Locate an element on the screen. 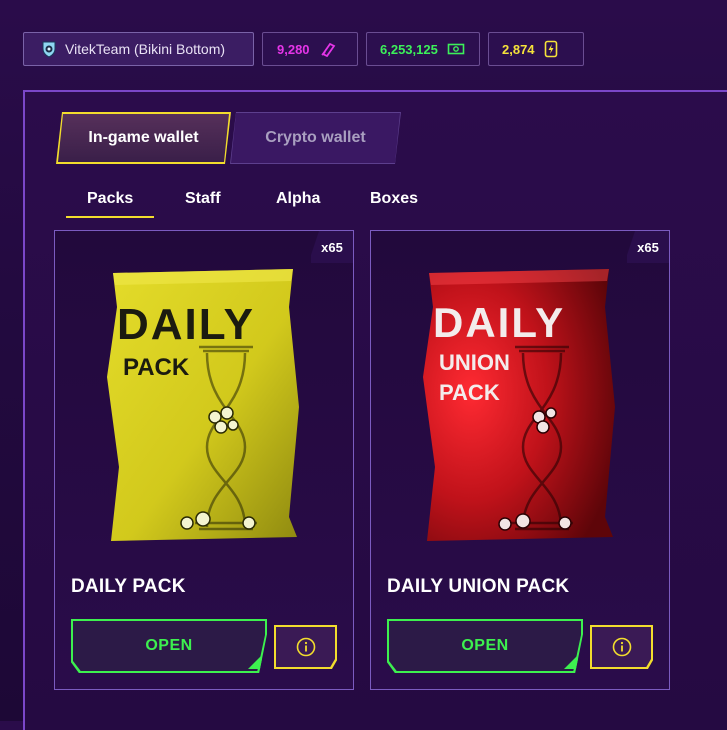 The image size is (727, 730). tab-label: In-game wallet is located at coordinates (143, 137).